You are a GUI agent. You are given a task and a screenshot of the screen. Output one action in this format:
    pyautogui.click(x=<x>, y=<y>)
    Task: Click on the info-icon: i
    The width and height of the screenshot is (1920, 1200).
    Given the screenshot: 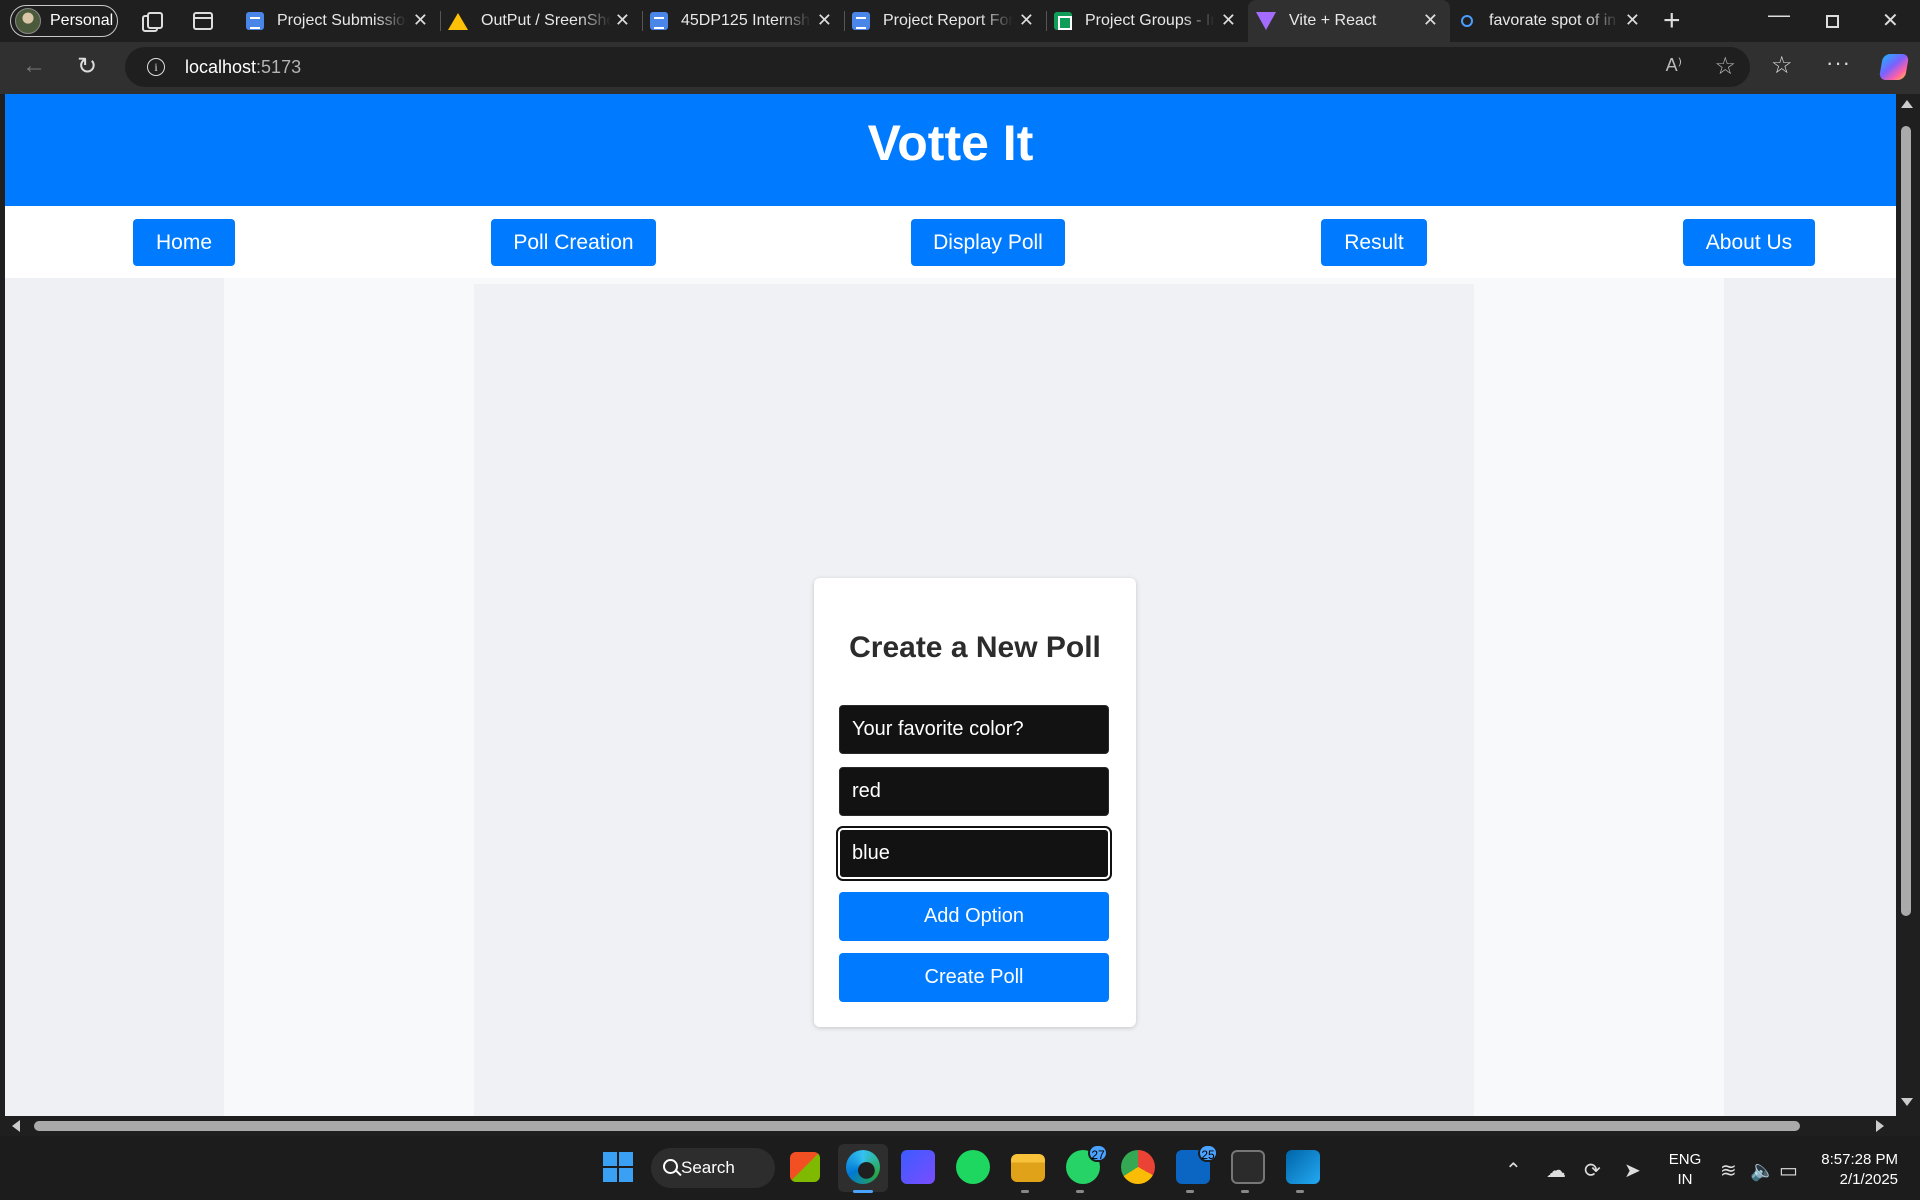 What is the action you would take?
    pyautogui.click(x=156, y=67)
    